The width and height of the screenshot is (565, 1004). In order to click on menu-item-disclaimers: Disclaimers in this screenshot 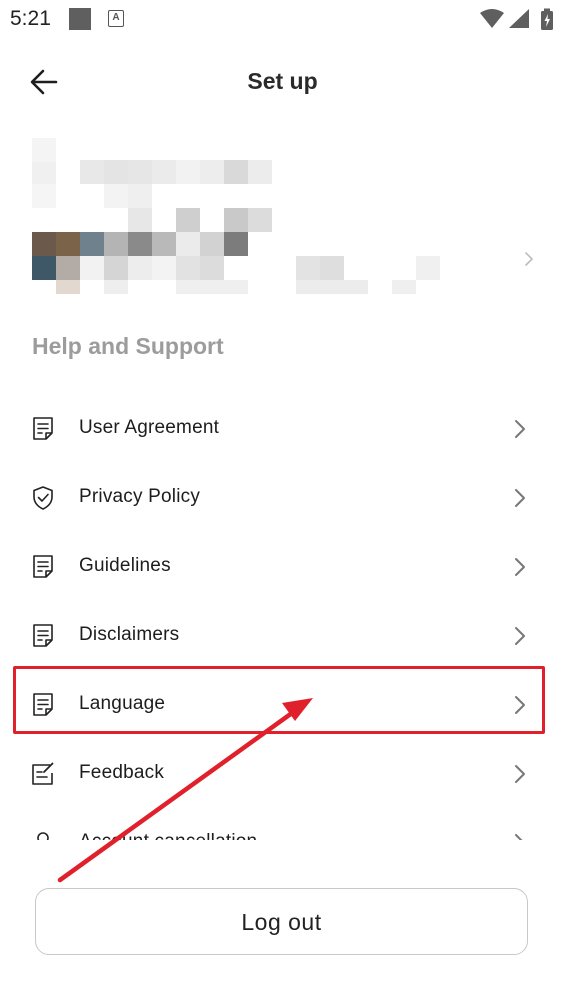, I will do `click(277, 635)`.